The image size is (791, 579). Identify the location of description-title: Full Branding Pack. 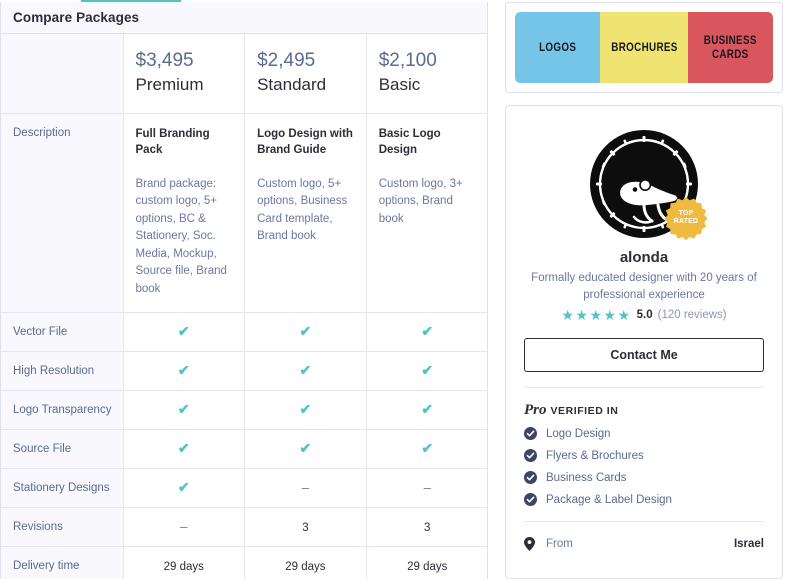
(172, 142).